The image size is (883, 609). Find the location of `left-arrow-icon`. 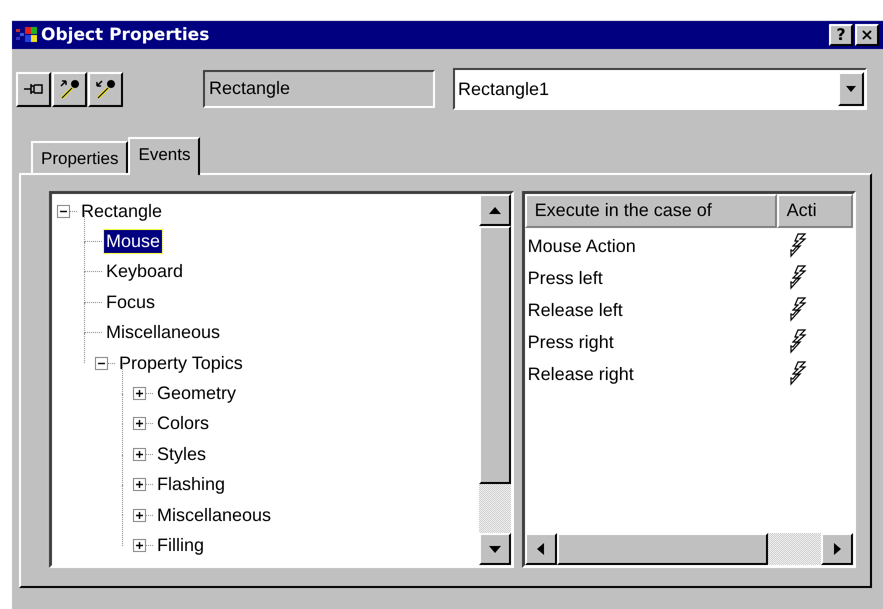

left-arrow-icon is located at coordinates (540, 549).